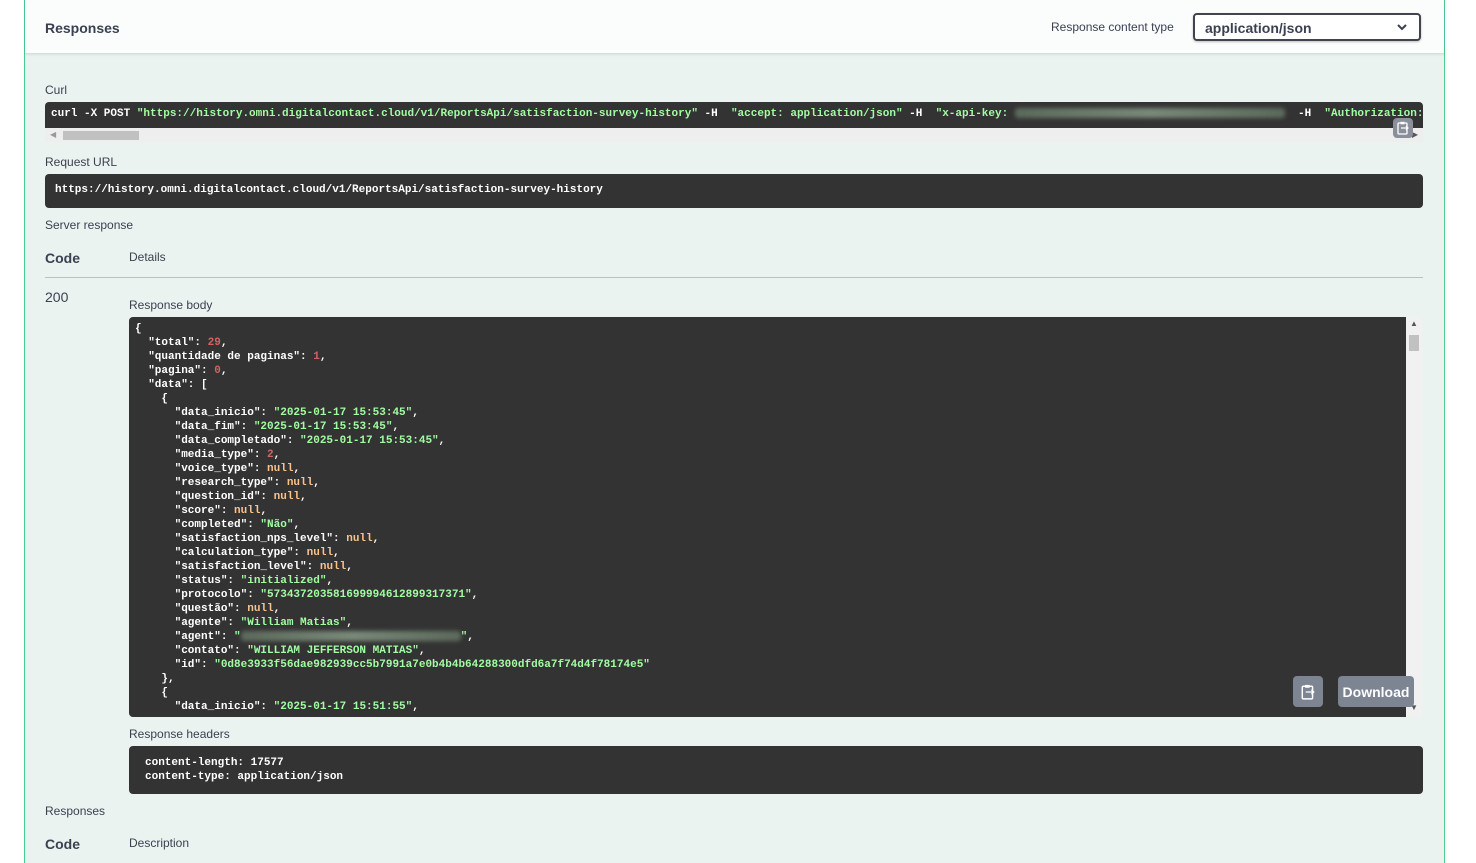 This screenshot has height=863, width=1476. I want to click on curl-api-key-header: "x-api-key:, so click(975, 114).